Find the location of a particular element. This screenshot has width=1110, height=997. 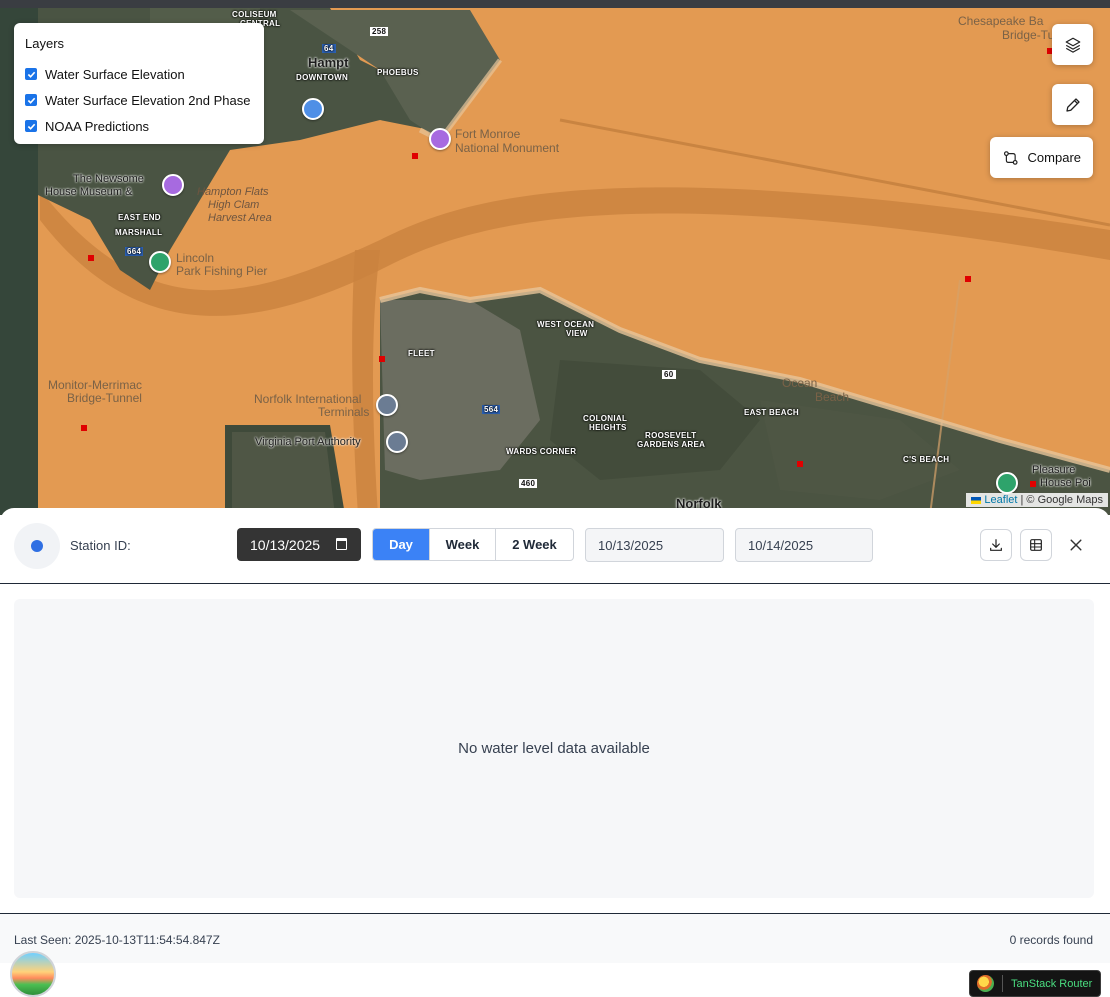

map-label-beach: Beach is located at coordinates (832, 397).